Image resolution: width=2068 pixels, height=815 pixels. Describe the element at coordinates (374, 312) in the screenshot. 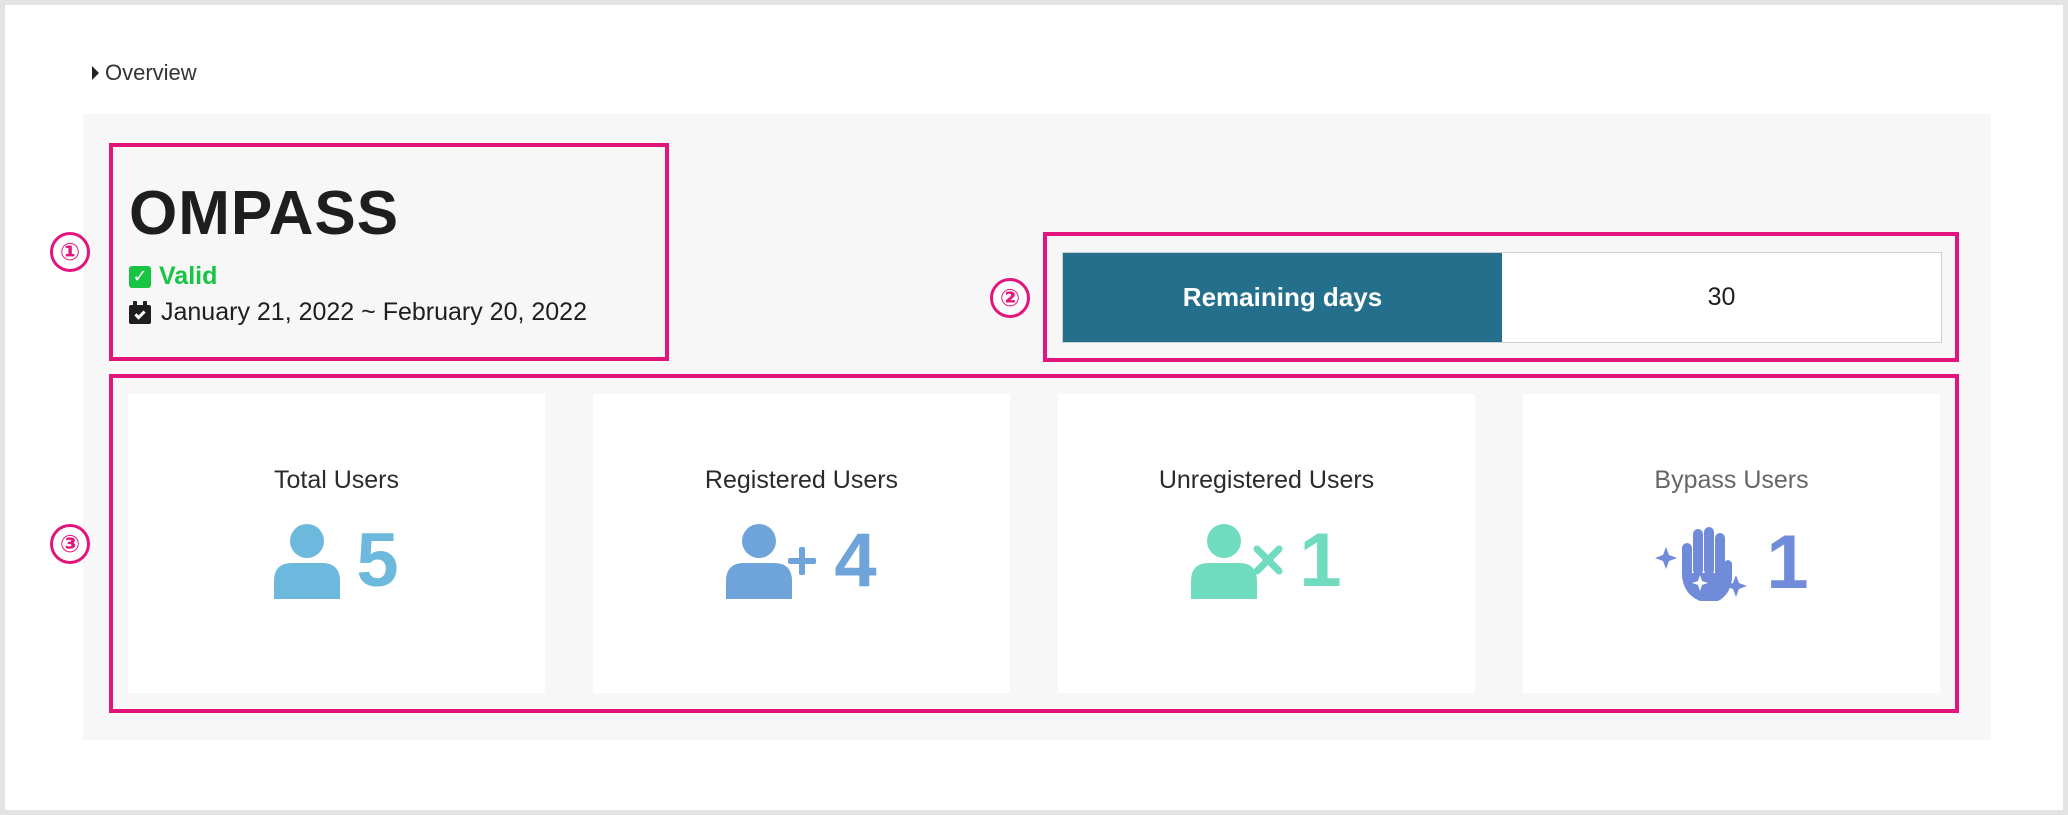

I see `period-text: January 21, 2022 ~ February 20, 2022` at that location.